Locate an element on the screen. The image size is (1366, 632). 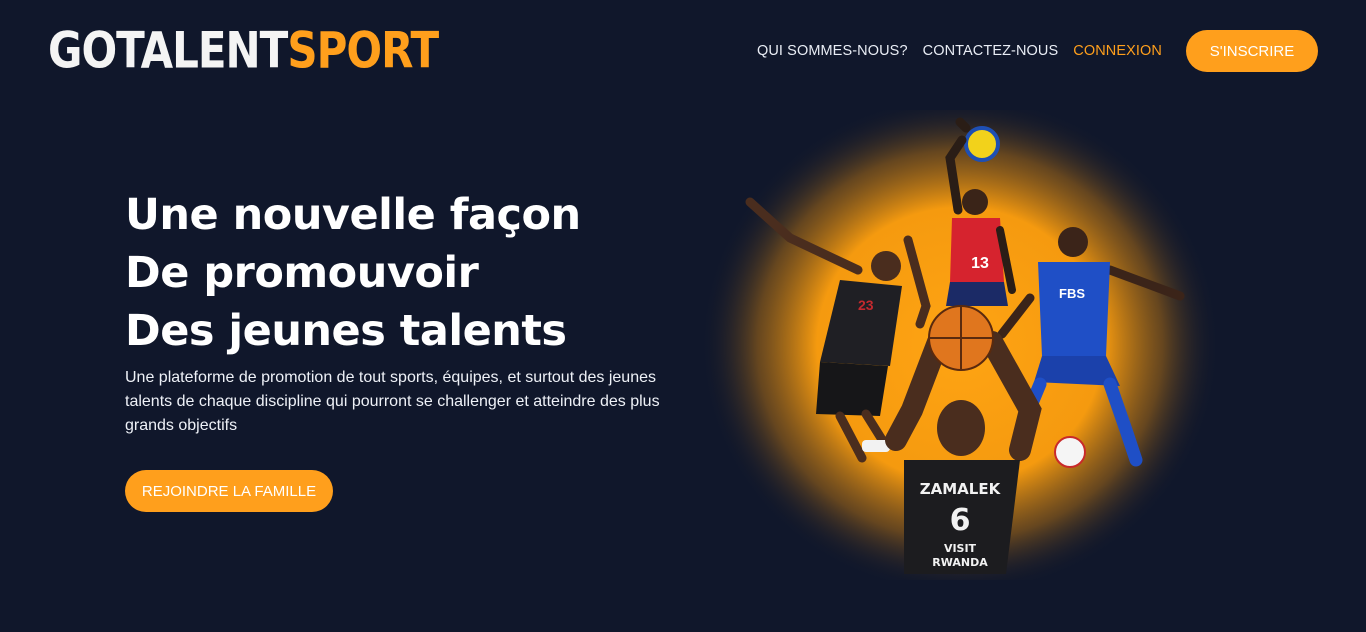
join-family-button: REJOINDRE LA FAMILLE is located at coordinates (229, 491).